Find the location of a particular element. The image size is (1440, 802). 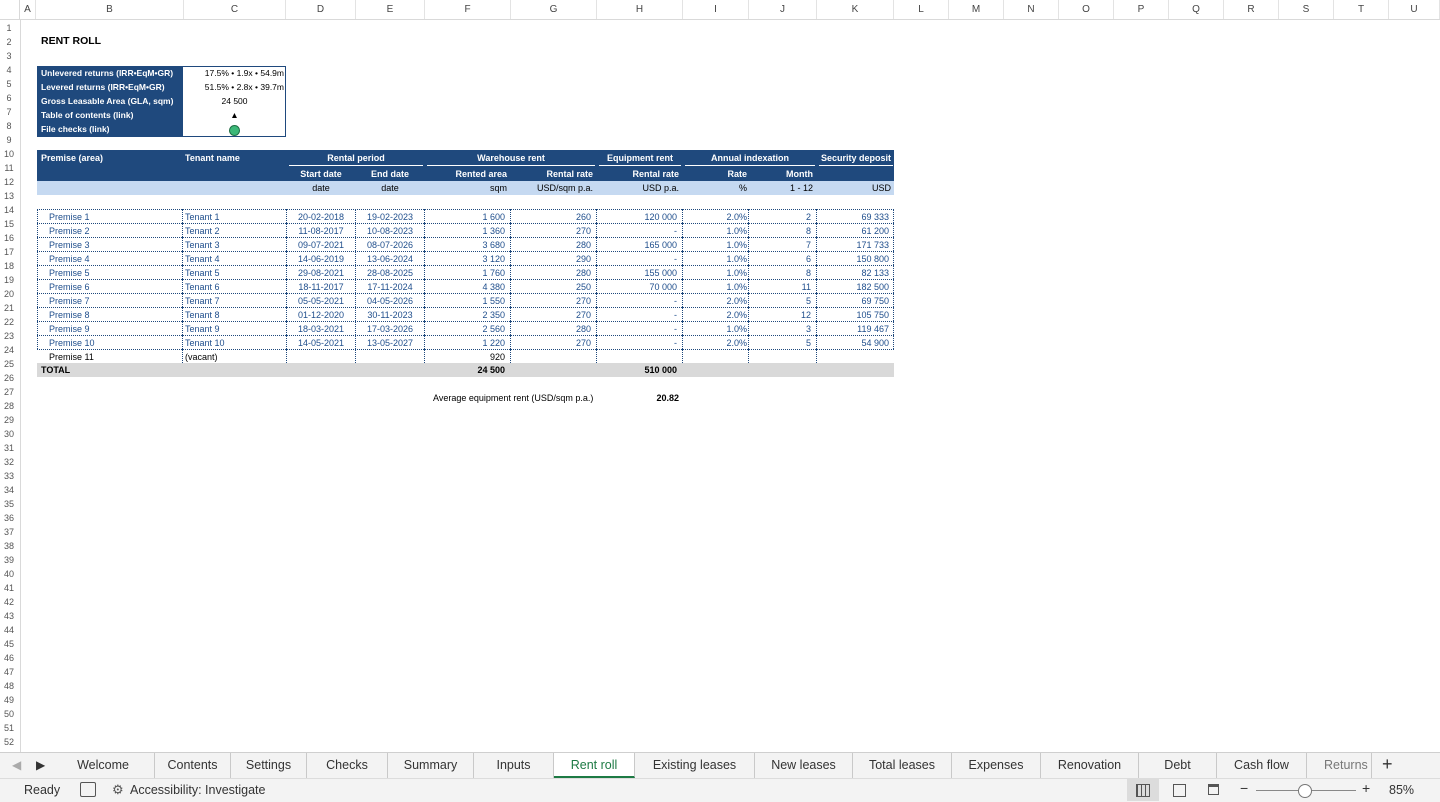

column-header: T is located at coordinates (1361, 9).